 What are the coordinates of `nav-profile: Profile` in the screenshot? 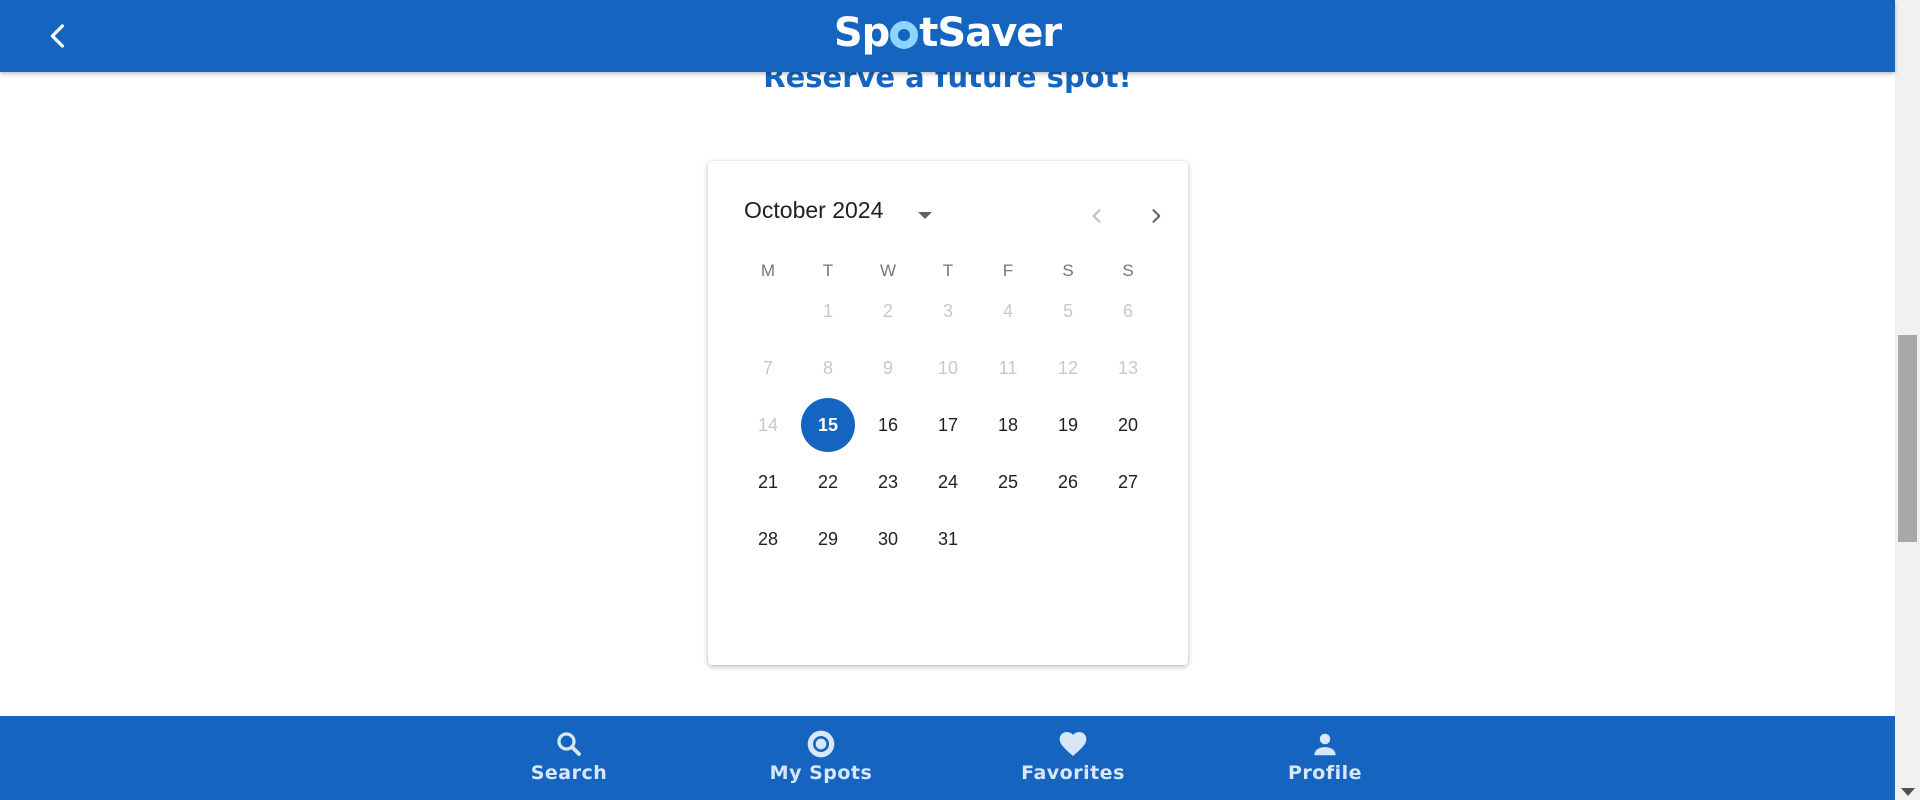 It's located at (1325, 756).